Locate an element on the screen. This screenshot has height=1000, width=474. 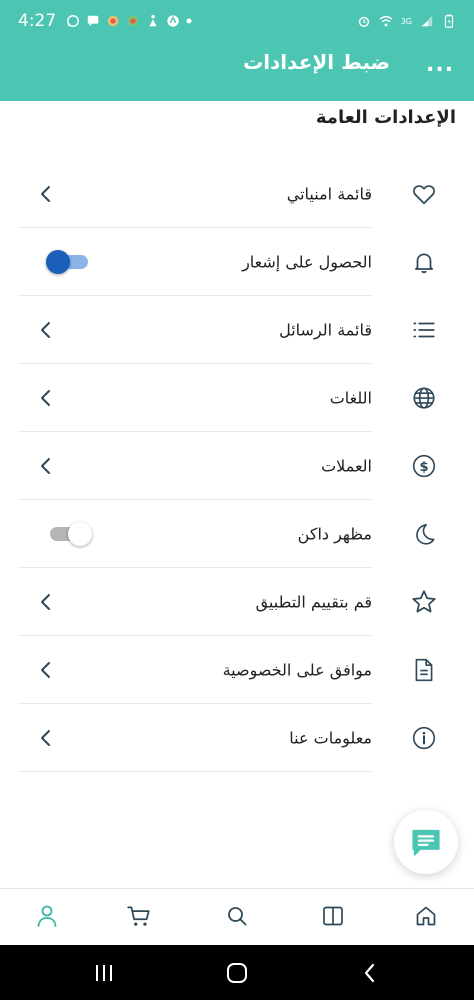
bell-icon is located at coordinates (424, 262).